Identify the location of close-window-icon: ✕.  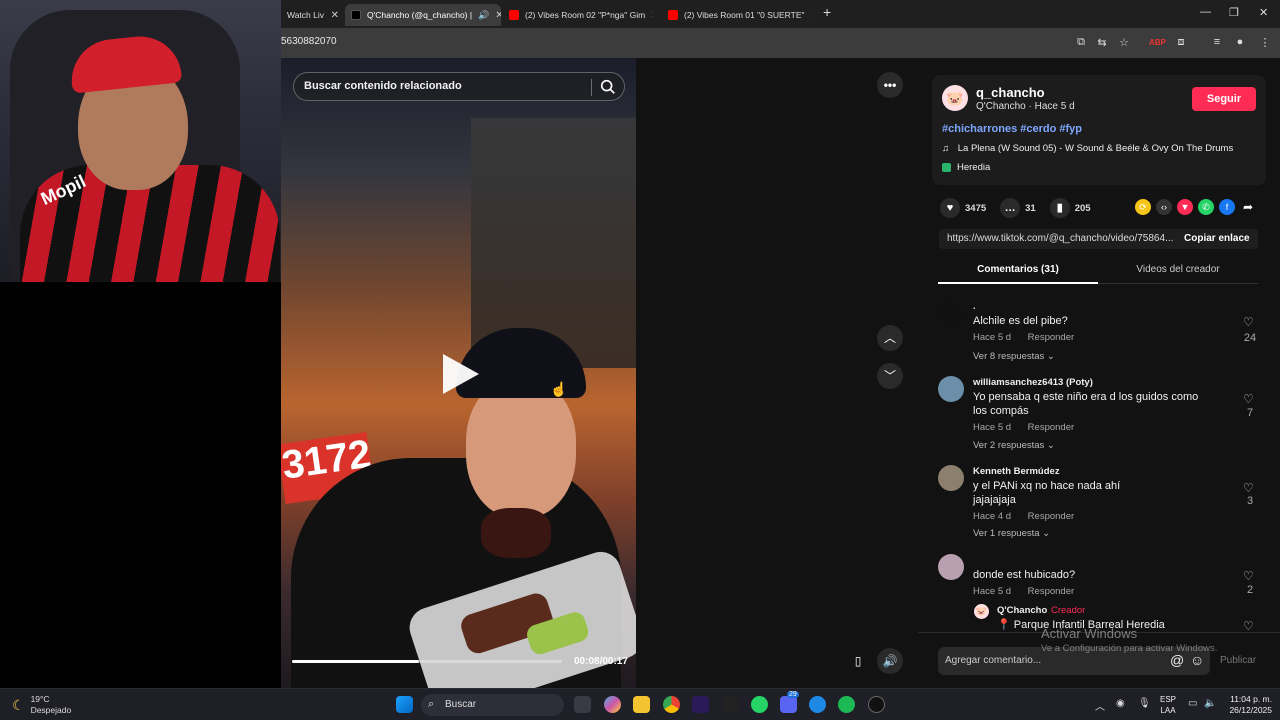
(1263, 12).